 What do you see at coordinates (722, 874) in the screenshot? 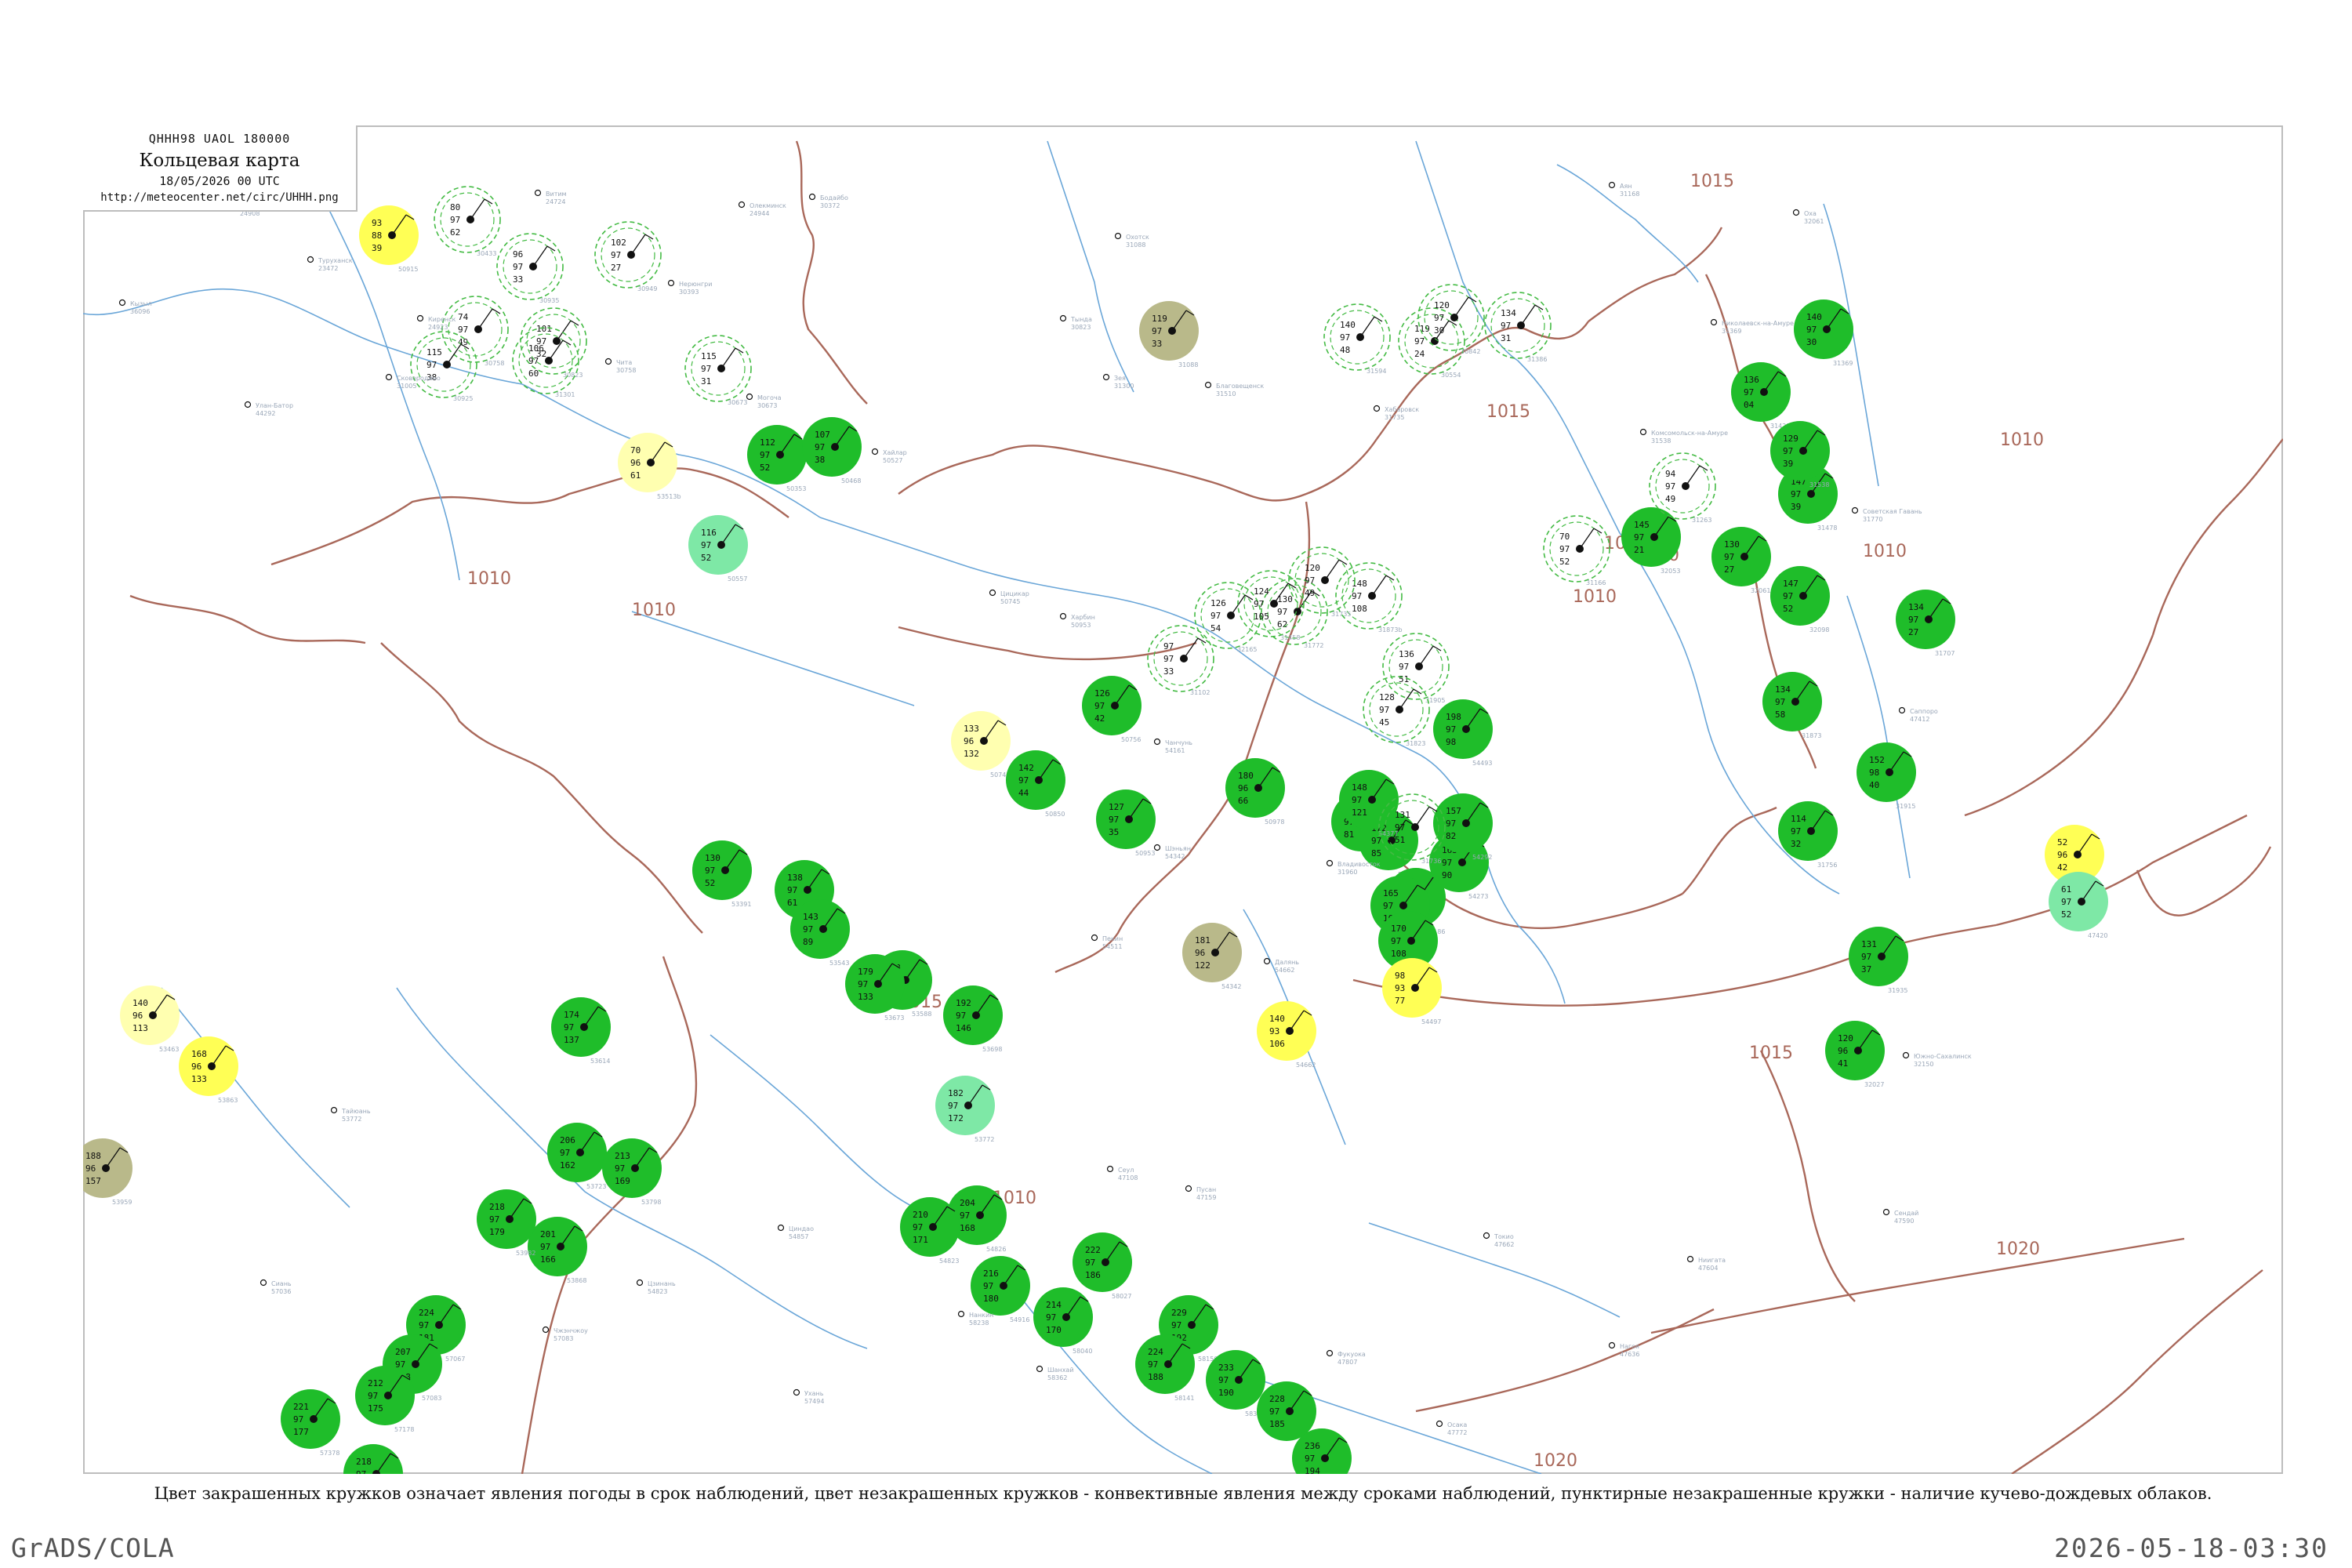
I see `station-marker-53391: 130 97 52 53391` at bounding box center [722, 874].